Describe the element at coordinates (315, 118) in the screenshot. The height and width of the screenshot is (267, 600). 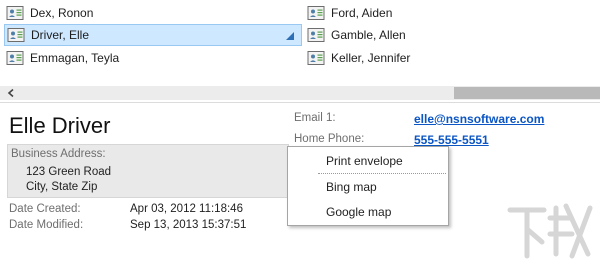
I see `email-label: Email 1:` at that location.